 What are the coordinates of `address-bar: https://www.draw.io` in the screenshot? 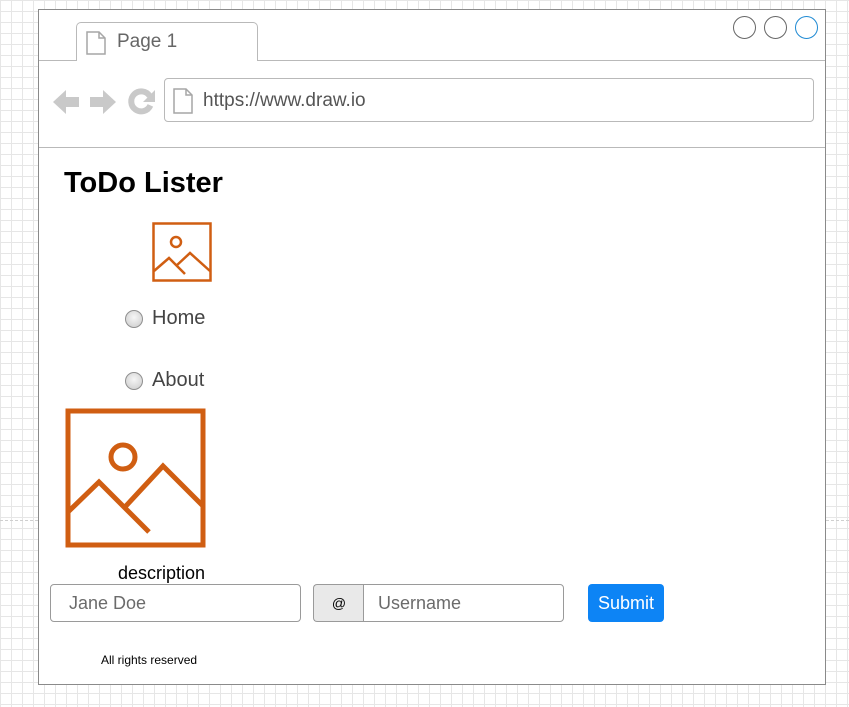 It's located at (489, 100).